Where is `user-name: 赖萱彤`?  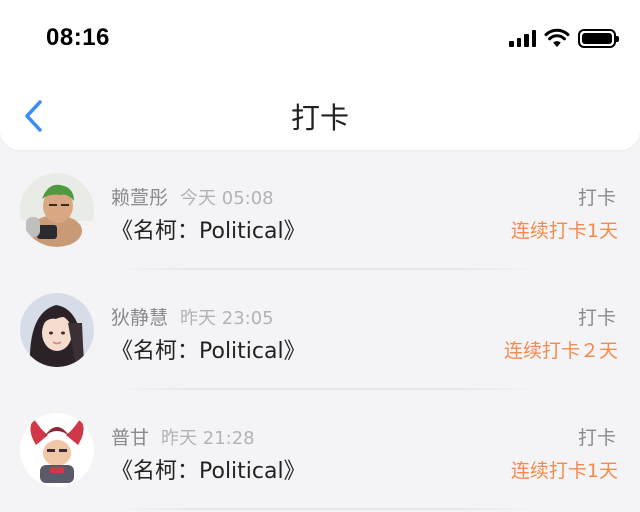
user-name: 赖萱彤 is located at coordinates (140, 198).